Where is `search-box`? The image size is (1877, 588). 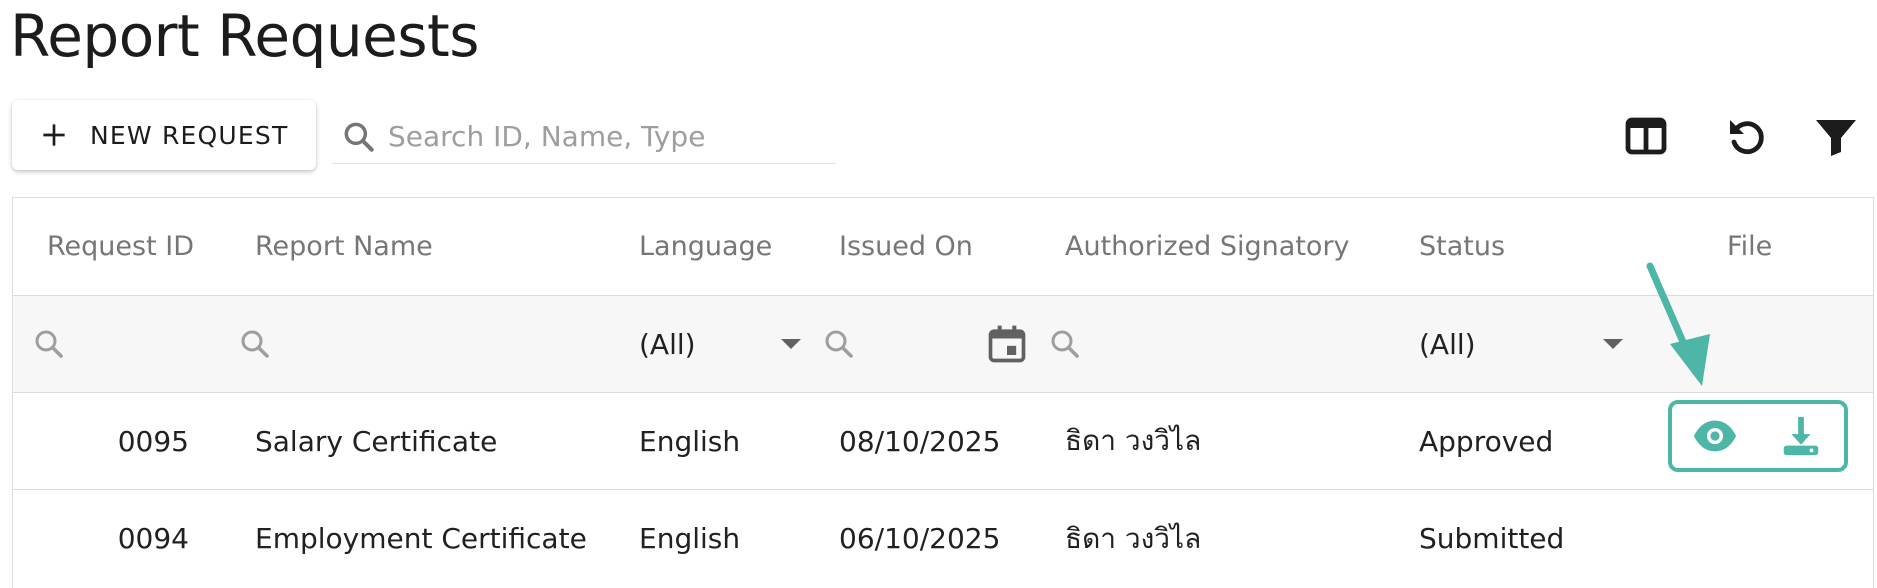 search-box is located at coordinates (584, 137).